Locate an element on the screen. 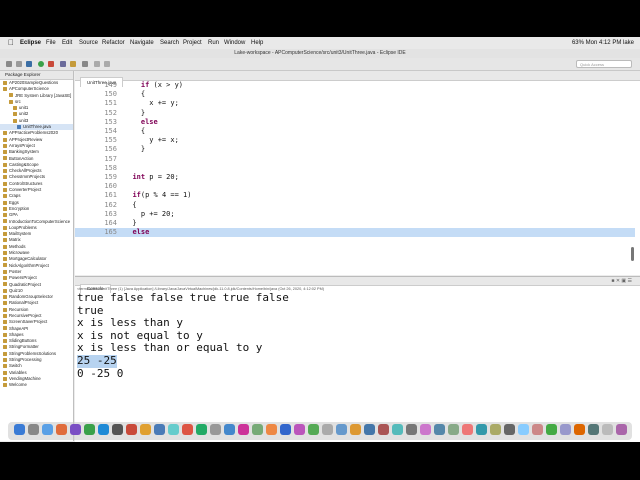 The height and width of the screenshot is (480, 640). code-line: 149 if (x > y) is located at coordinates (355, 85).